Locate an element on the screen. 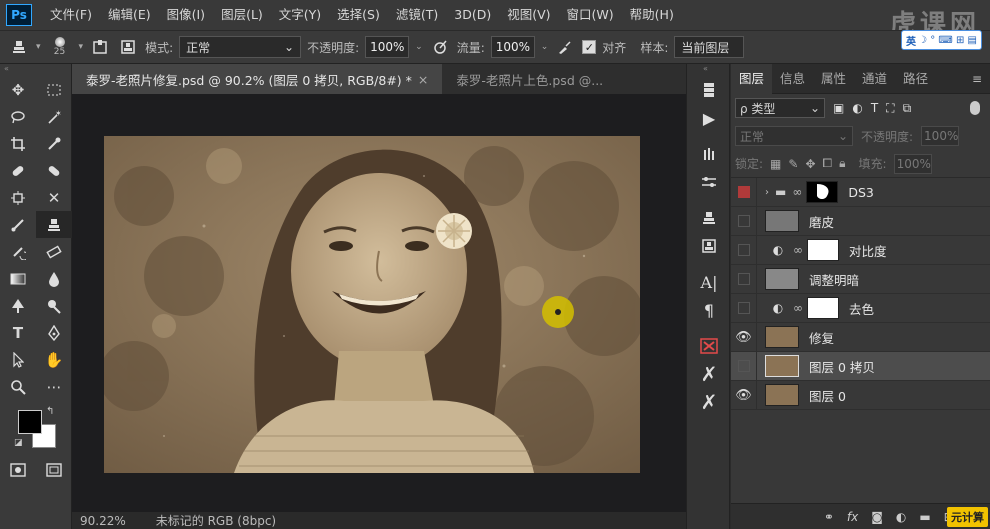  patch-tool-icon is located at coordinates (54, 170).